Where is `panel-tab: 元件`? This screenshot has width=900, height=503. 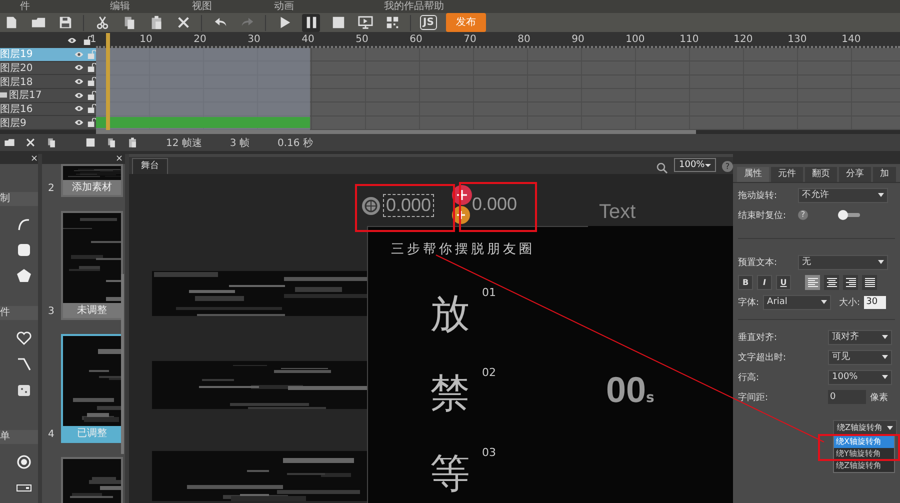
panel-tab: 元件 is located at coordinates (787, 174).